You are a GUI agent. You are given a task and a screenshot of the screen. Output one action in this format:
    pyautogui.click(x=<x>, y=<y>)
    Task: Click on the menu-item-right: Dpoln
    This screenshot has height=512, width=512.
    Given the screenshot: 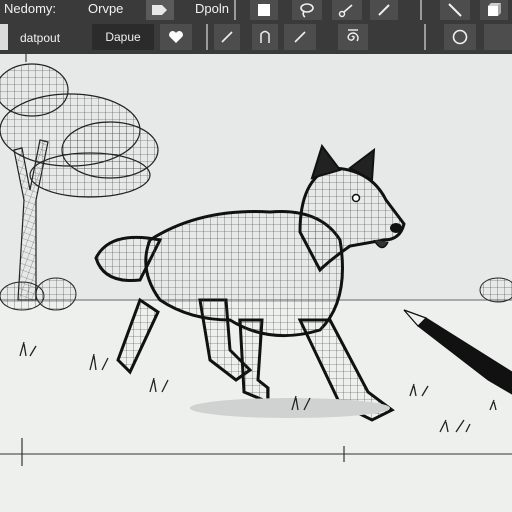 What is the action you would take?
    pyautogui.click(x=212, y=9)
    